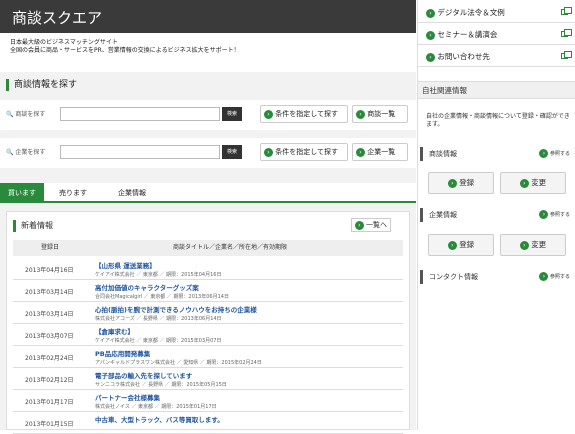 This screenshot has width=575, height=434. Describe the element at coordinates (57, 17) in the screenshot. I see `site-title: 商談スクエア` at that location.